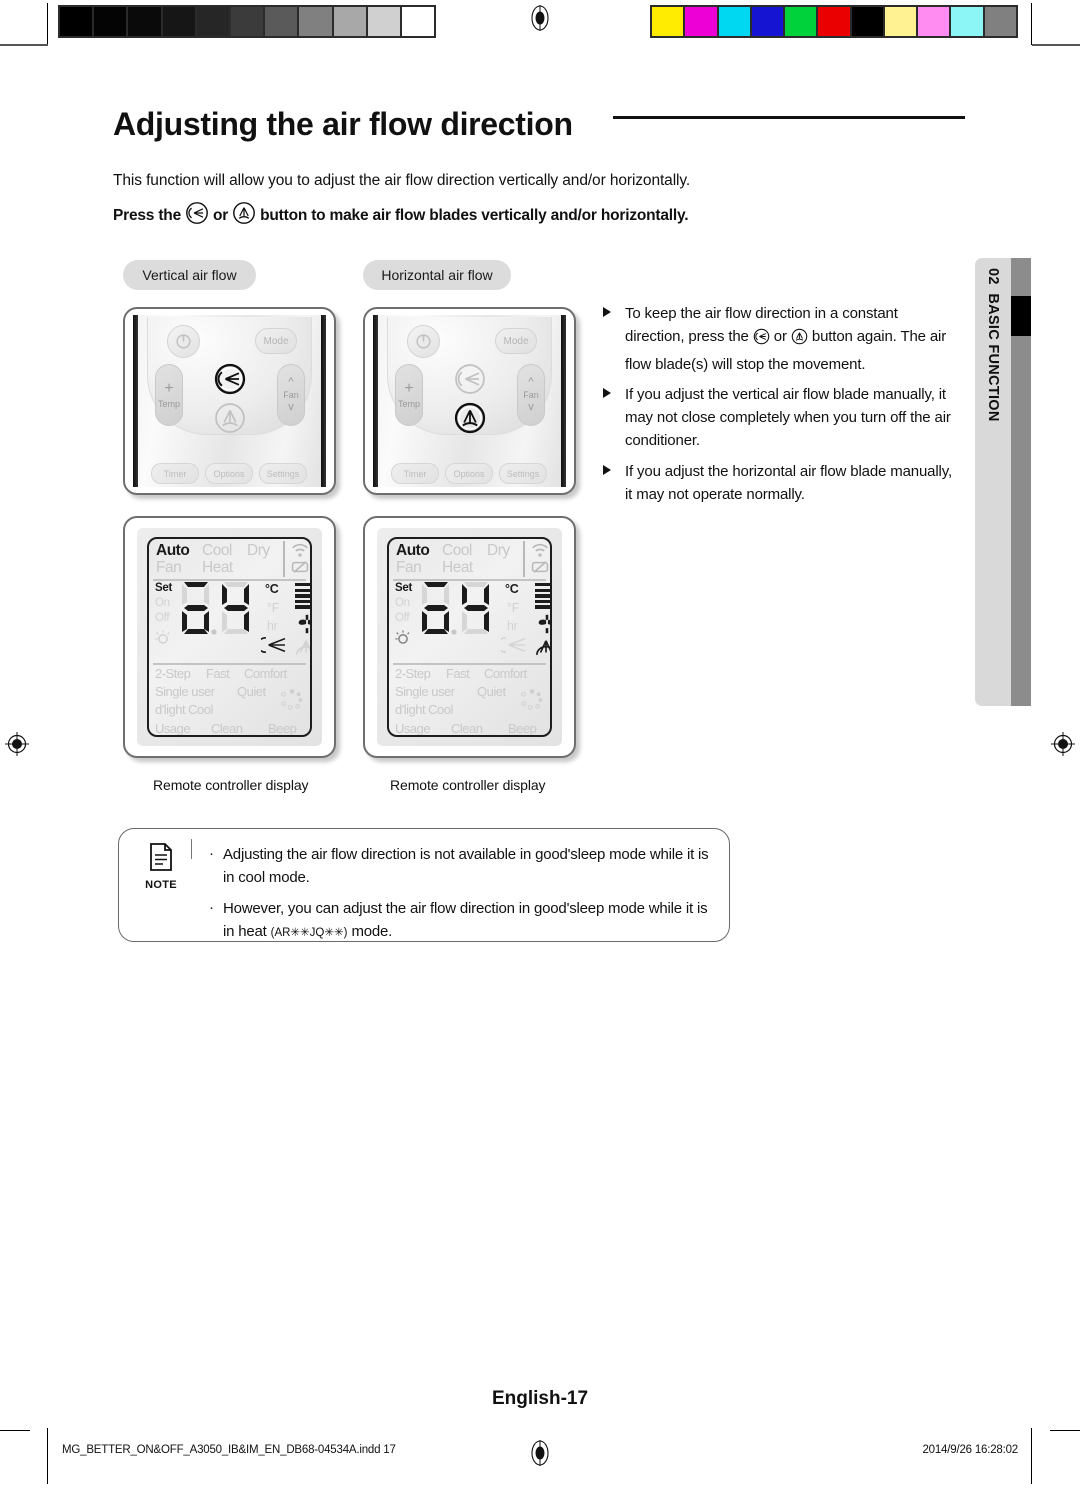  Describe the element at coordinates (993, 276) in the screenshot. I see `chapter-number: 02` at that location.